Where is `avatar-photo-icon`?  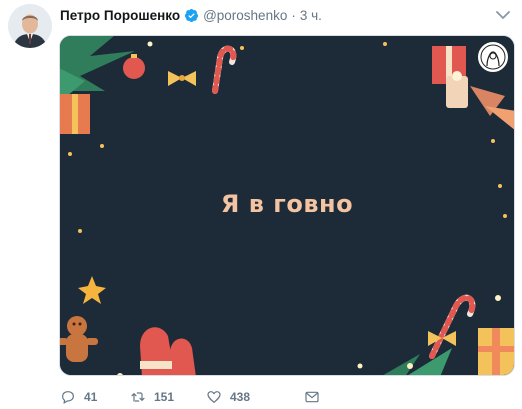 avatar-photo-icon is located at coordinates (30, 26).